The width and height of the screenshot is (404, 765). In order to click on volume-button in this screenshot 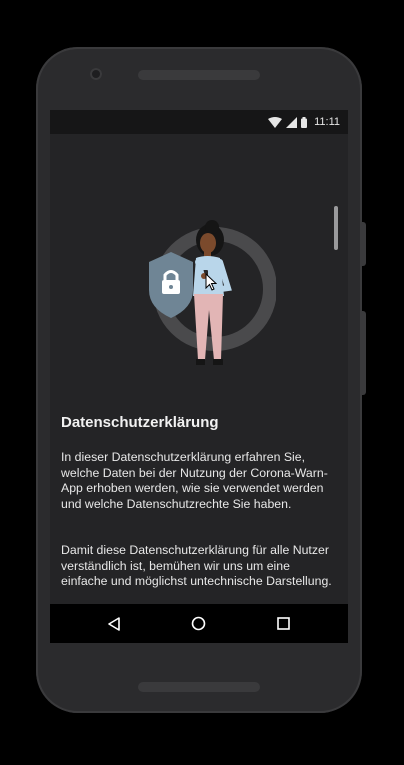, I will do `click(363, 353)`.